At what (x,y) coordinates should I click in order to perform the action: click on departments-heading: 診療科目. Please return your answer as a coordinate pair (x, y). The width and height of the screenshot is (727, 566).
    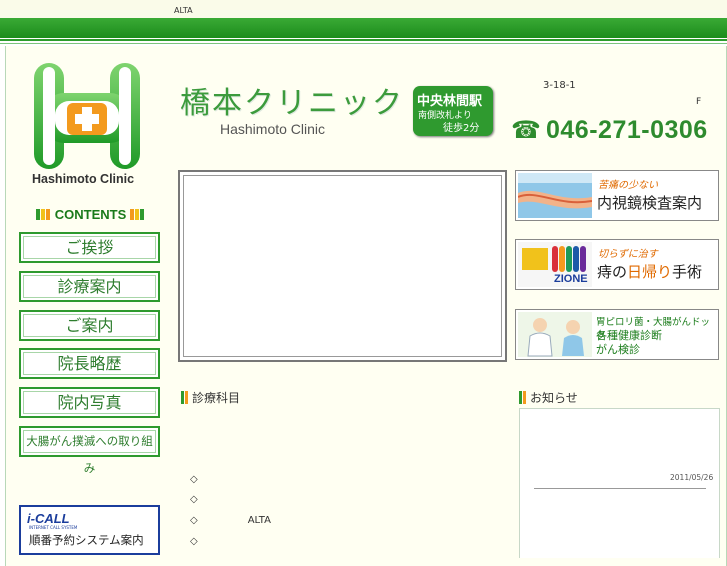
    Looking at the image, I should click on (210, 397).